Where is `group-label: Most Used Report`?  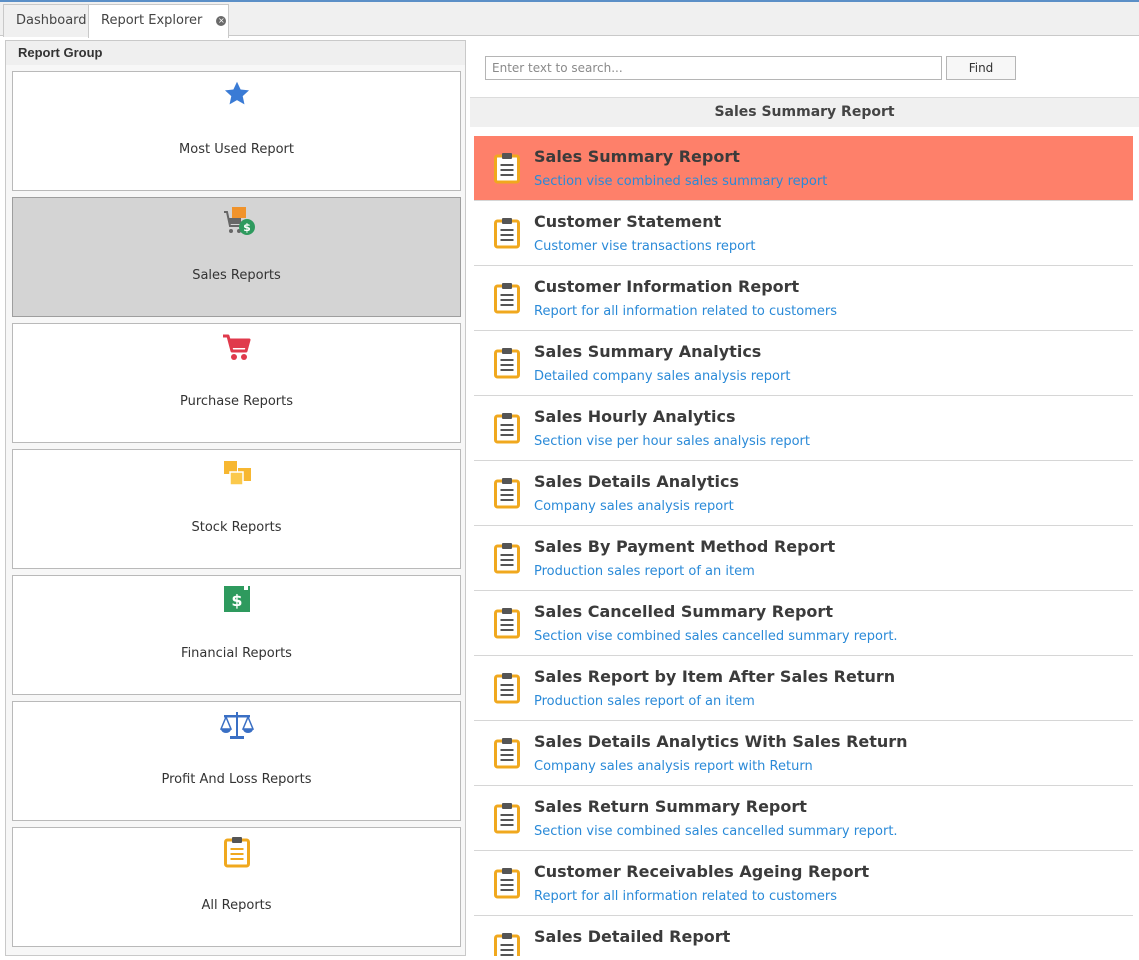 group-label: Most Used Report is located at coordinates (236, 149).